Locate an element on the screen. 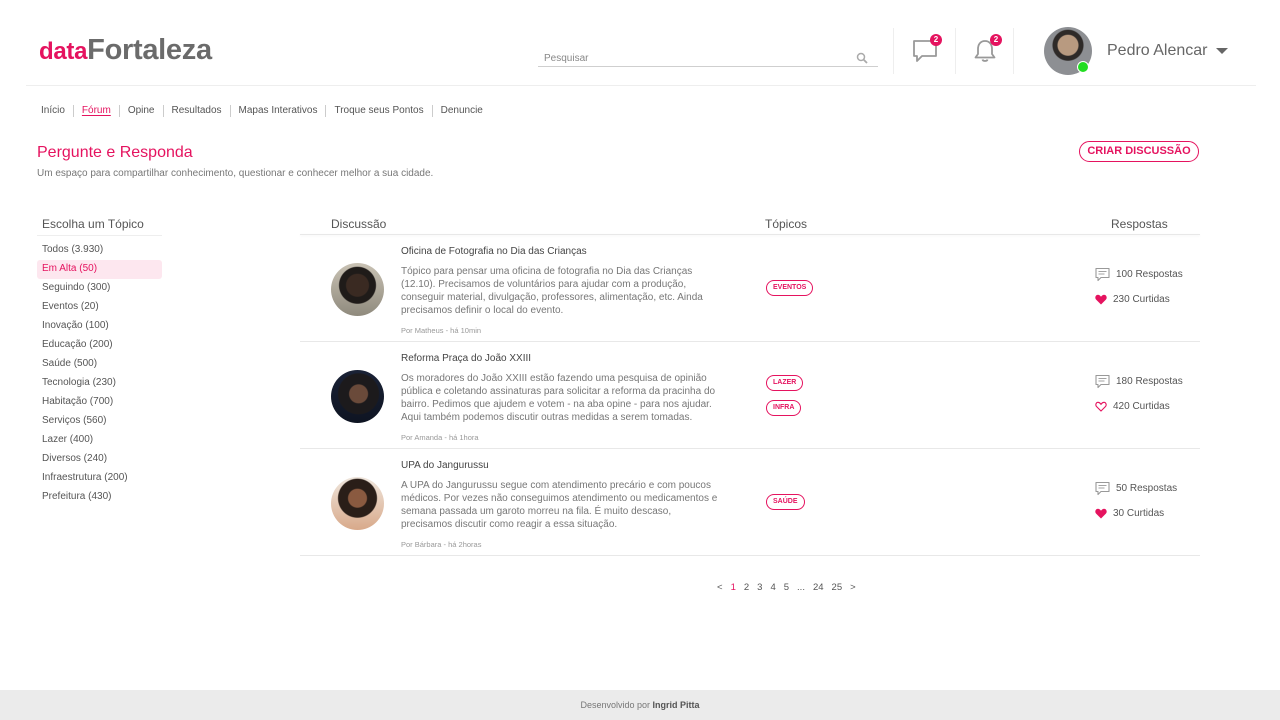 This screenshot has width=1280, height=720. topic-item: Eventos (20) is located at coordinates (99, 307).